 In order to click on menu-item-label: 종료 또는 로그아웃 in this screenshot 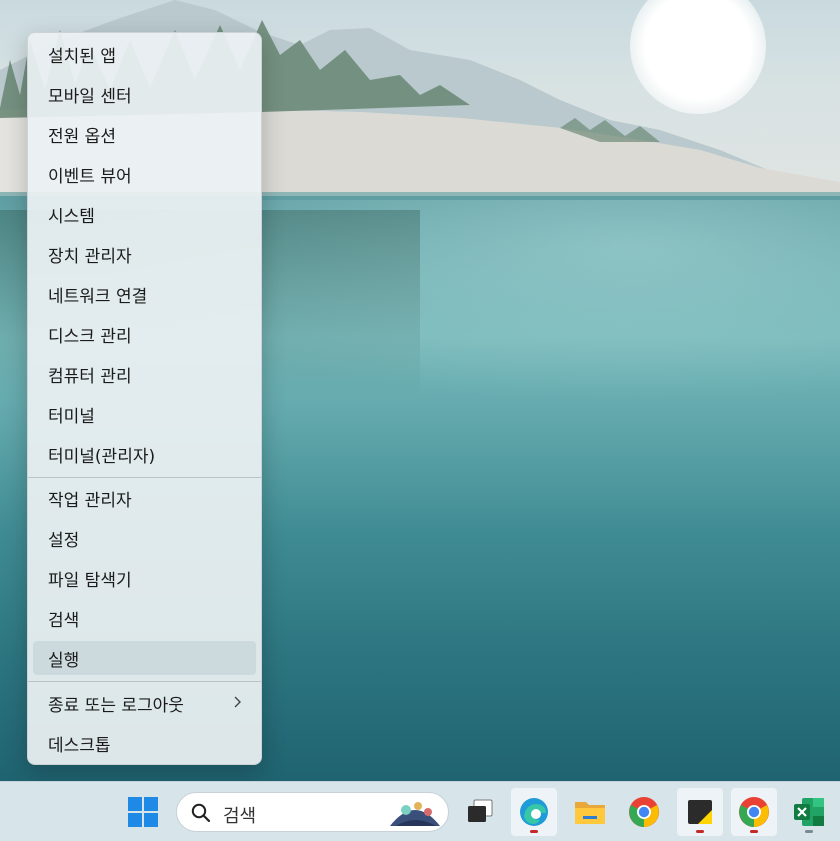, I will do `click(116, 705)`.